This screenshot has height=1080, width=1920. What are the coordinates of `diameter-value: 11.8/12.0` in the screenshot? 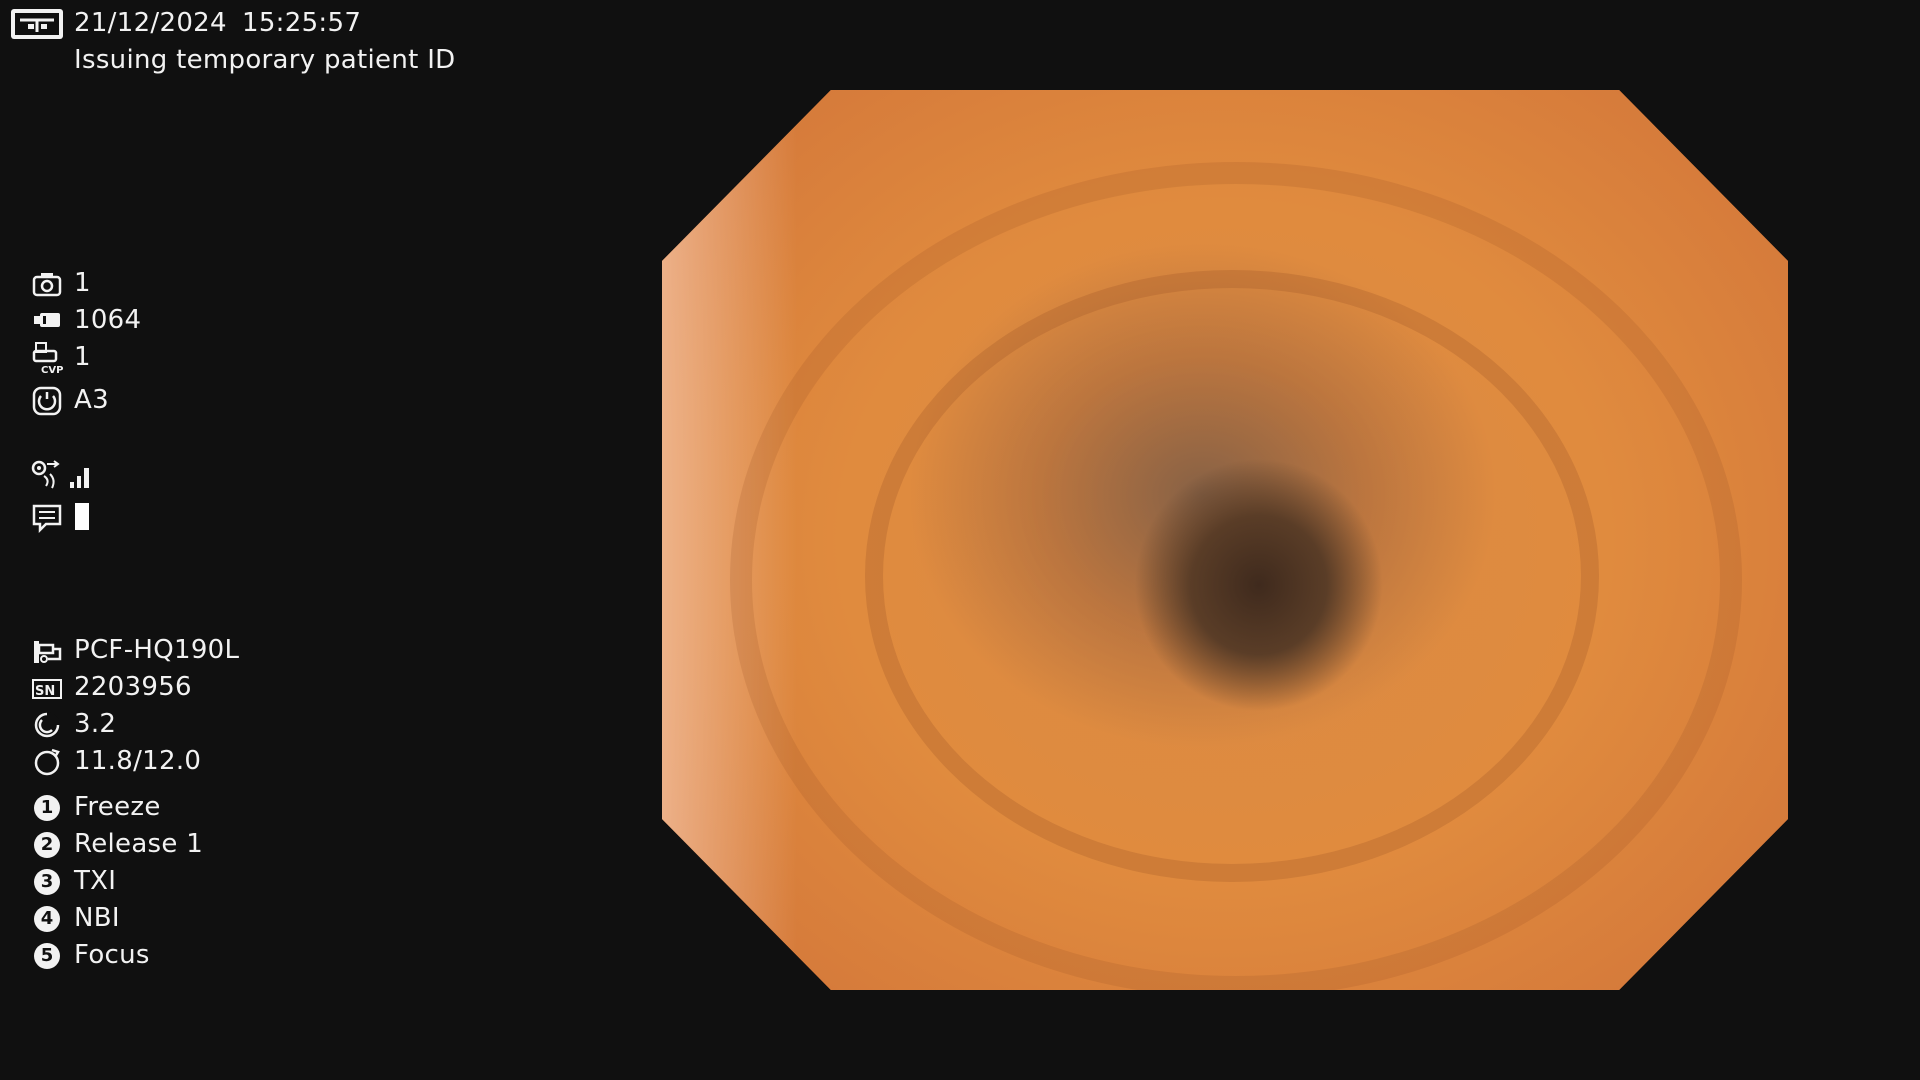 It's located at (138, 761).